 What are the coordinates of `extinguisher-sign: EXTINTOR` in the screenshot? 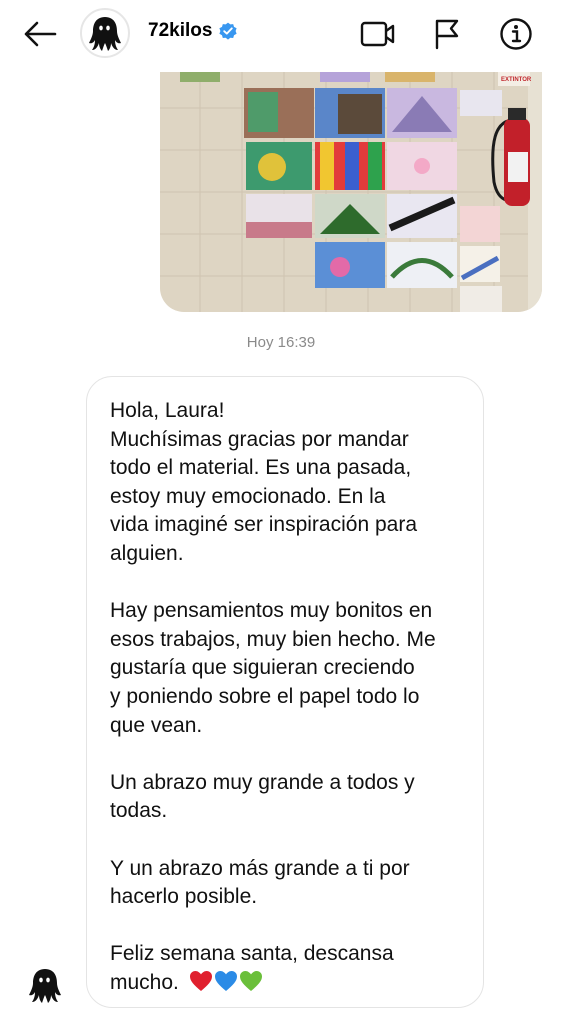 It's located at (516, 80).